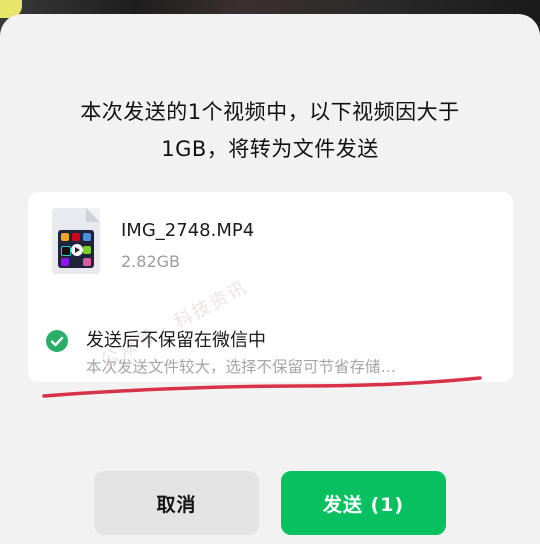 This screenshot has height=544, width=540. What do you see at coordinates (150, 261) in the screenshot?
I see `file-size: 2.82GB` at bounding box center [150, 261].